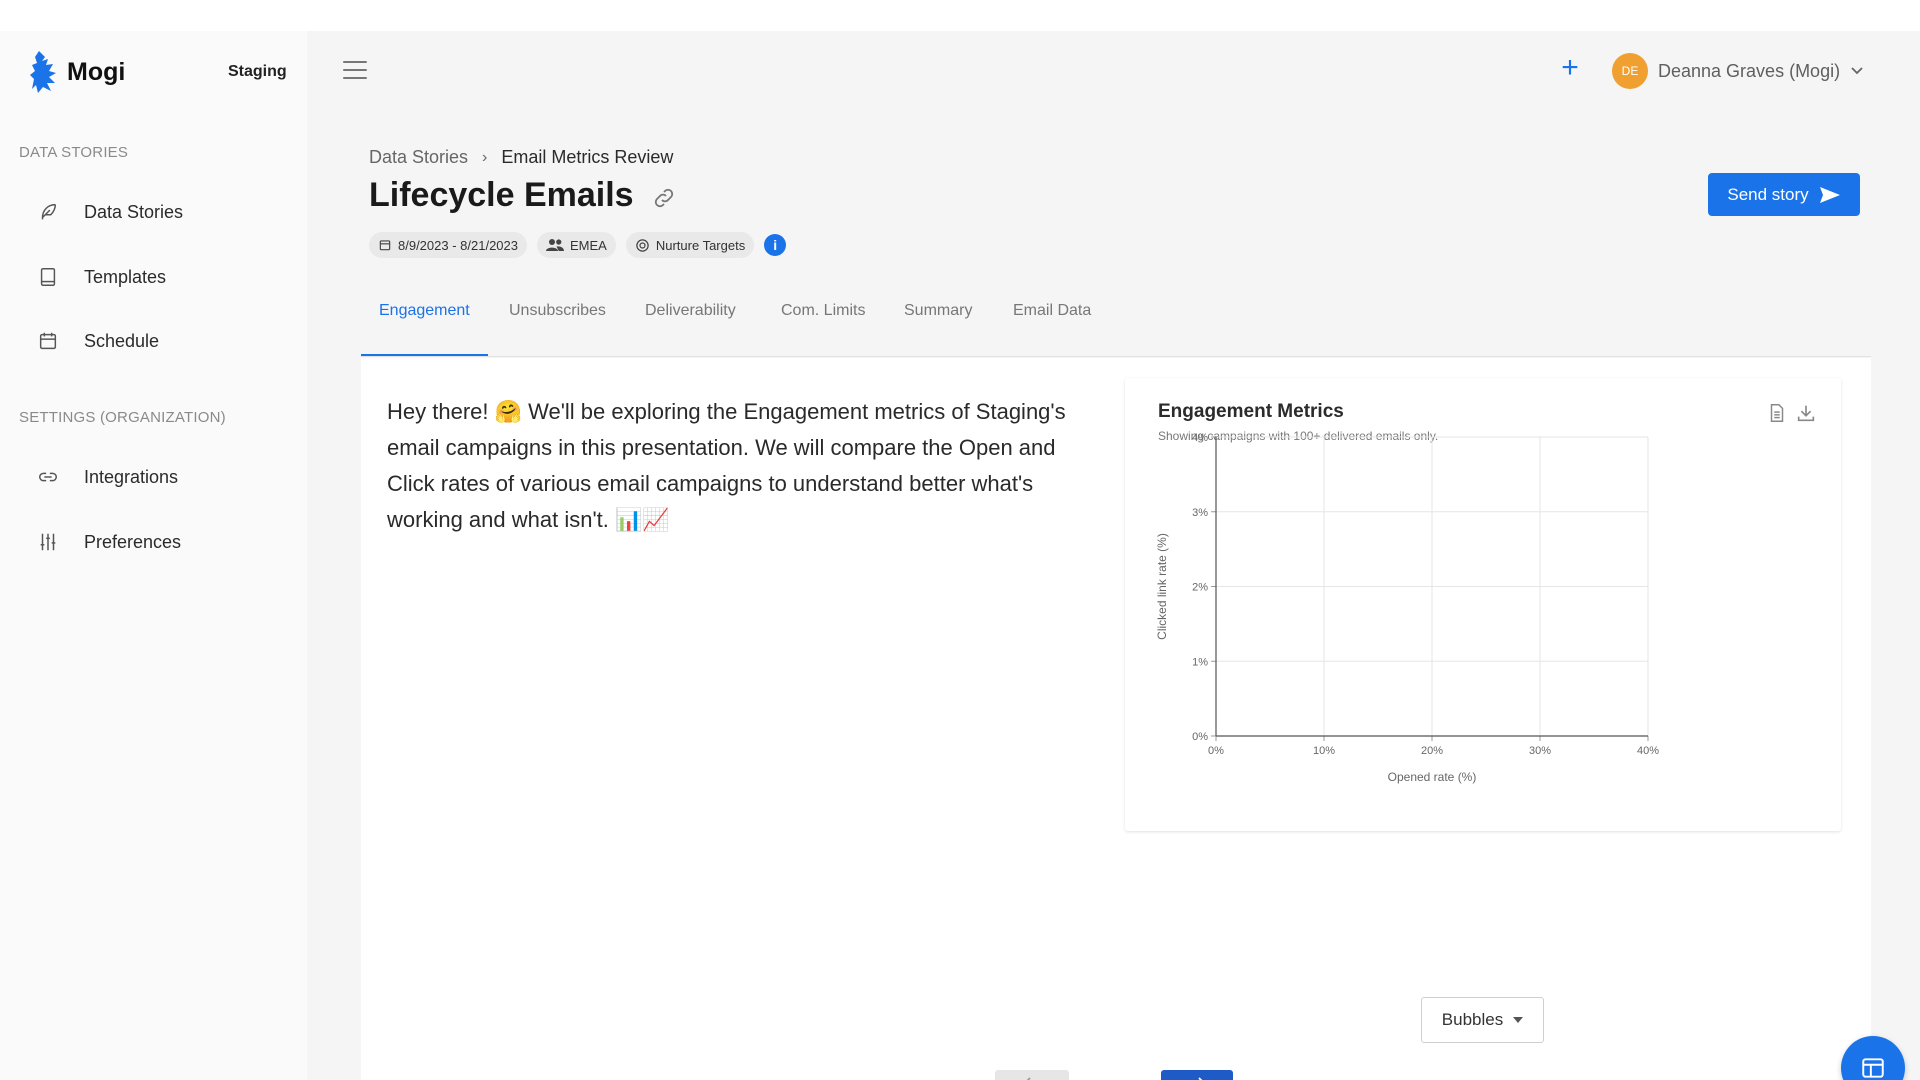 The image size is (1920, 1080). I want to click on y-tick-label: 2%, so click(1200, 588).